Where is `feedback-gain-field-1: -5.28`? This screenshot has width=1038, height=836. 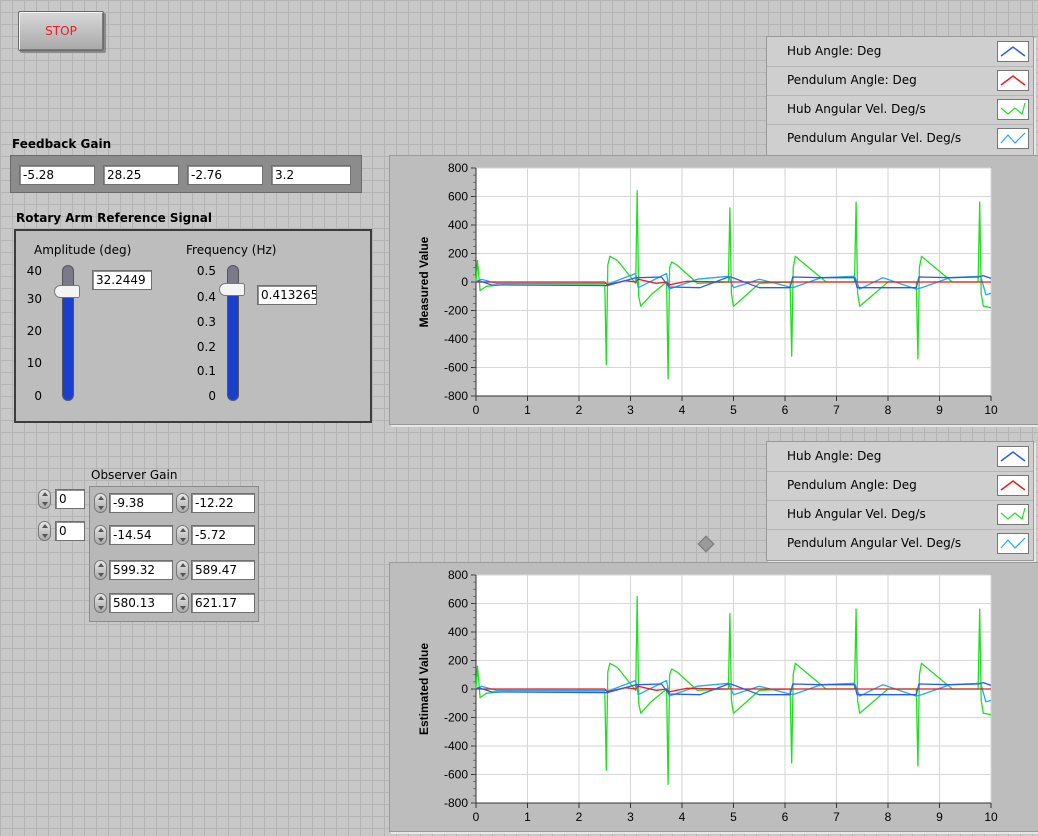 feedback-gain-field-1: -5.28 is located at coordinates (57, 175).